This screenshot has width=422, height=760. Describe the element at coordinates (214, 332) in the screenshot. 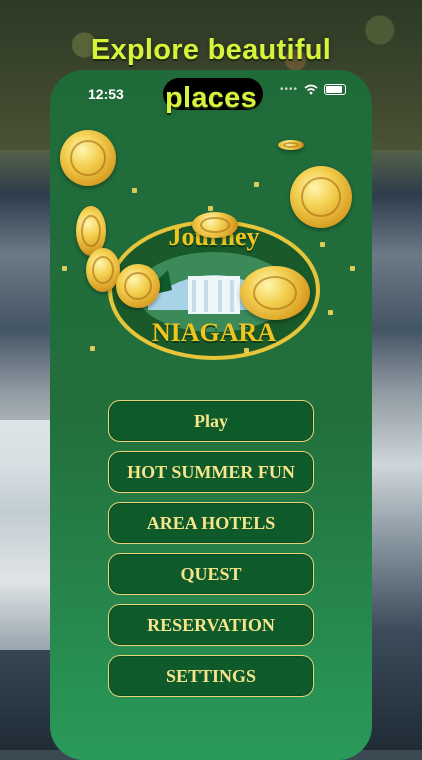

I see `logo-title-bottom: NIAGARA` at that location.